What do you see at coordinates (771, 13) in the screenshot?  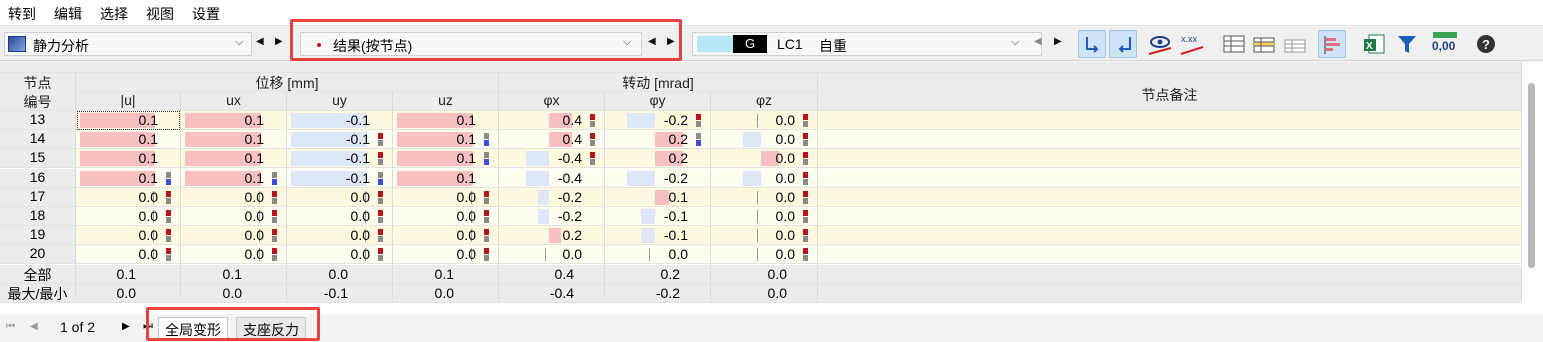 I see `menu-bar: 转到 编辑 选择 视图 设置` at bounding box center [771, 13].